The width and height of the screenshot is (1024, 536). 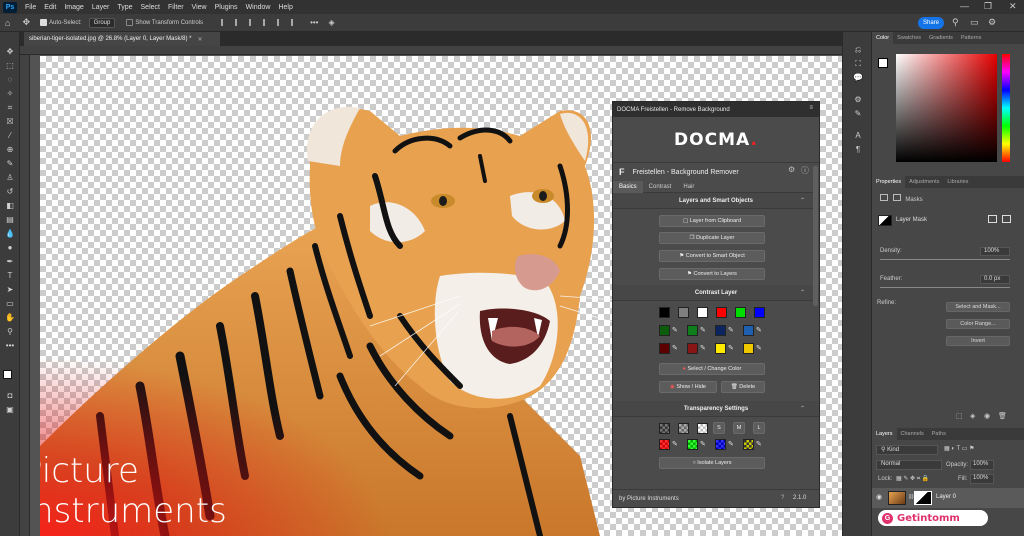 What do you see at coordinates (60, 22) in the screenshot?
I see `auto-select-checkbox: Auto-Select:` at bounding box center [60, 22].